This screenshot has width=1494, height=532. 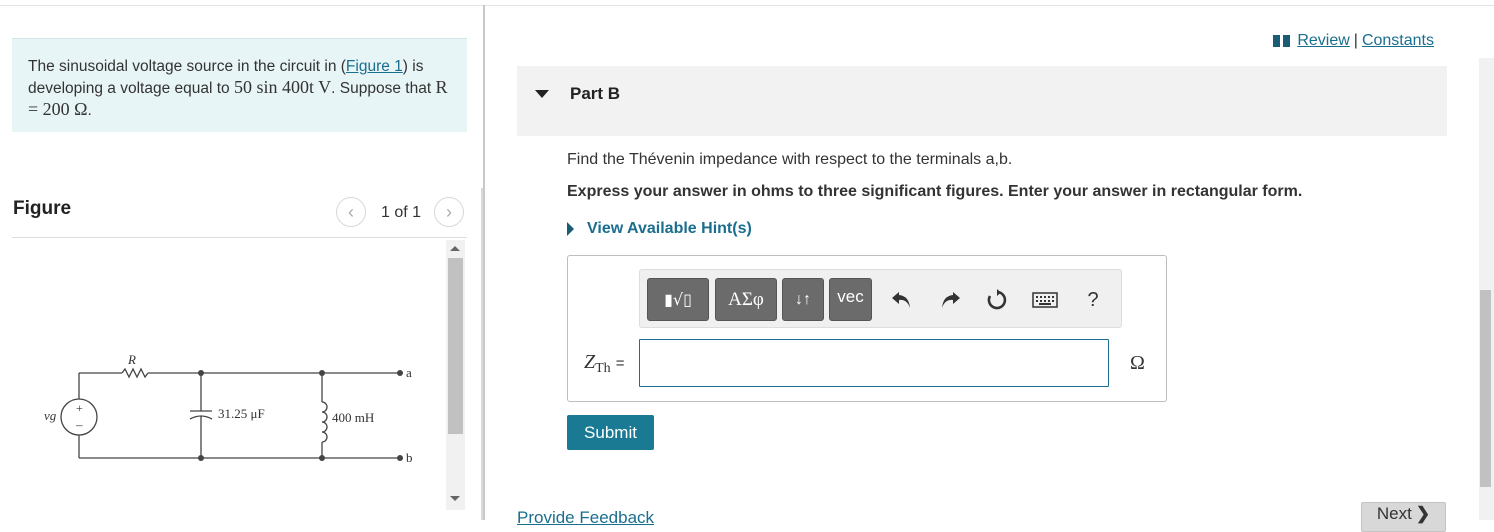 What do you see at coordinates (241, 413) in the screenshot?
I see `capacitor-label: 31.25 μF` at bounding box center [241, 413].